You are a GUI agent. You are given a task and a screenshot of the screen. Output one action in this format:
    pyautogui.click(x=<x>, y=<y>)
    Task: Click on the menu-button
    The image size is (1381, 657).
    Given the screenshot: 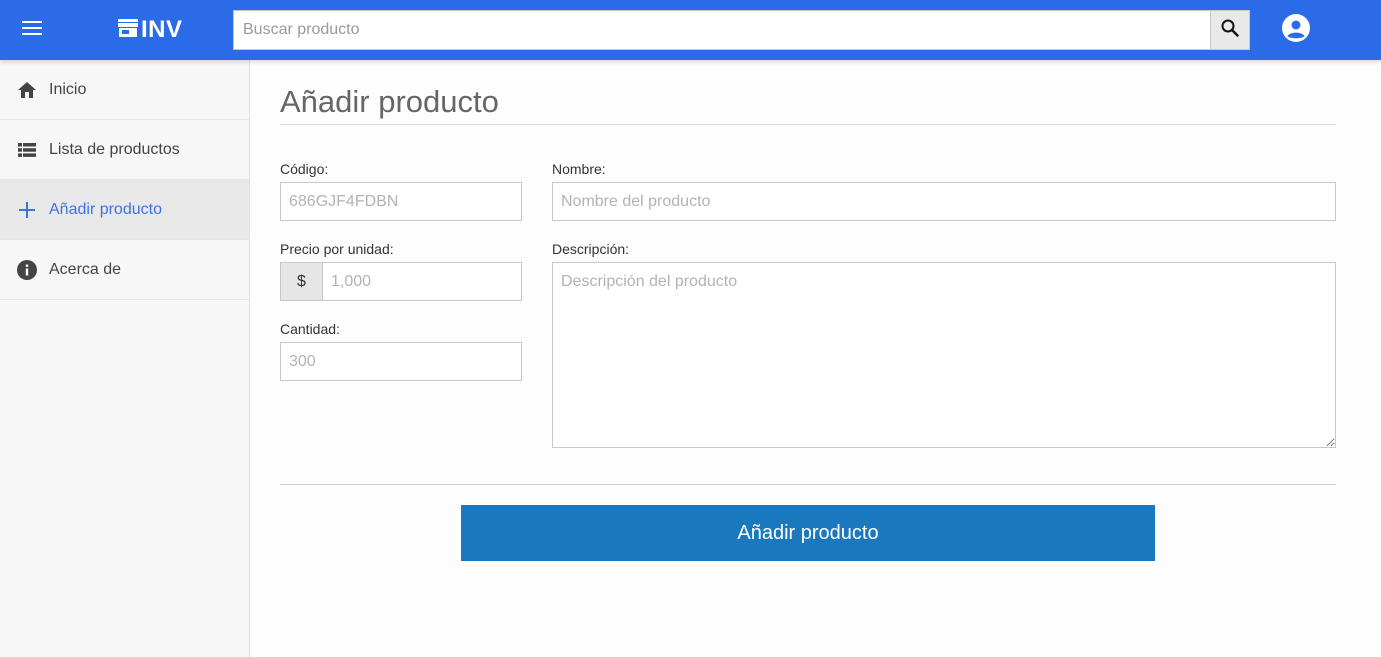 What is the action you would take?
    pyautogui.click(x=32, y=30)
    